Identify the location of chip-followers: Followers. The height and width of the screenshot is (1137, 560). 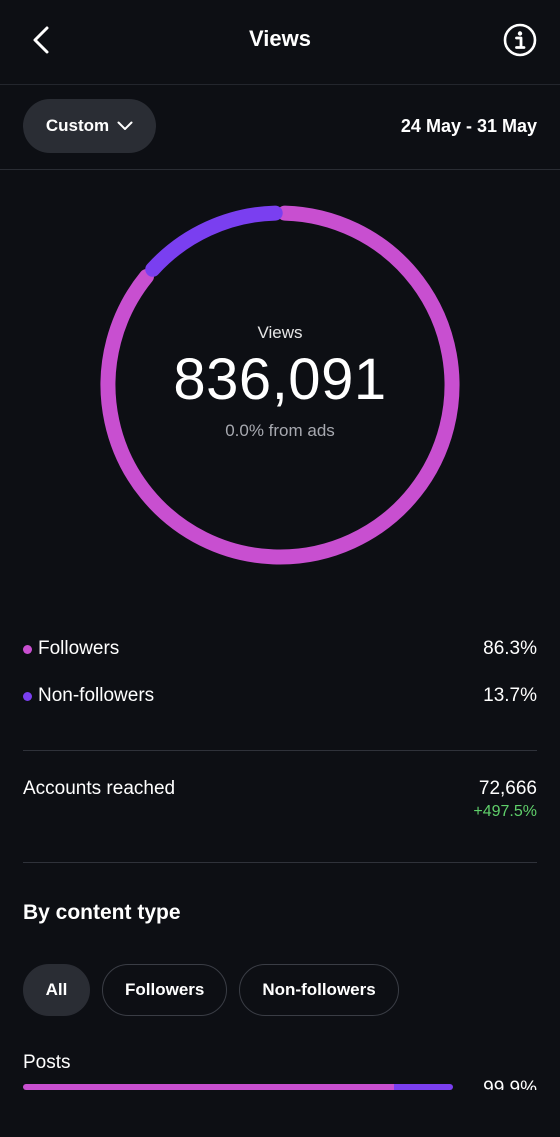
(165, 990).